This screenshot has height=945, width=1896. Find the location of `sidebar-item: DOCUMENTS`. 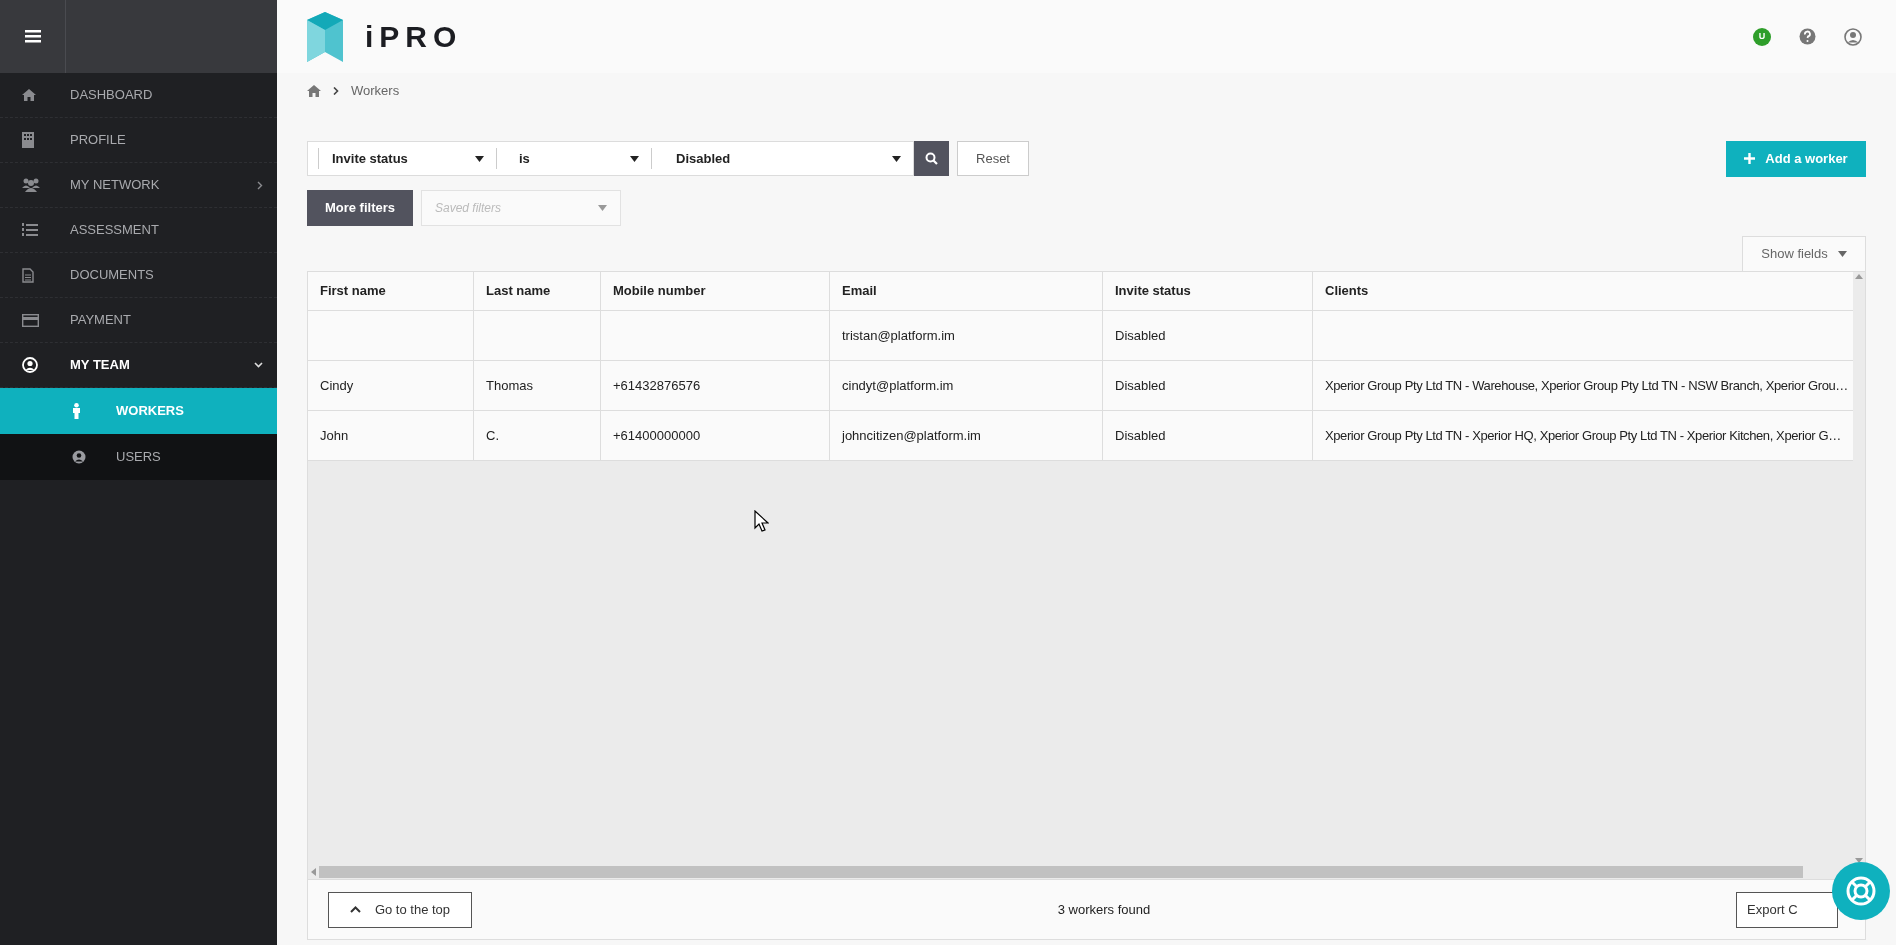

sidebar-item: DOCUMENTS is located at coordinates (138, 275).